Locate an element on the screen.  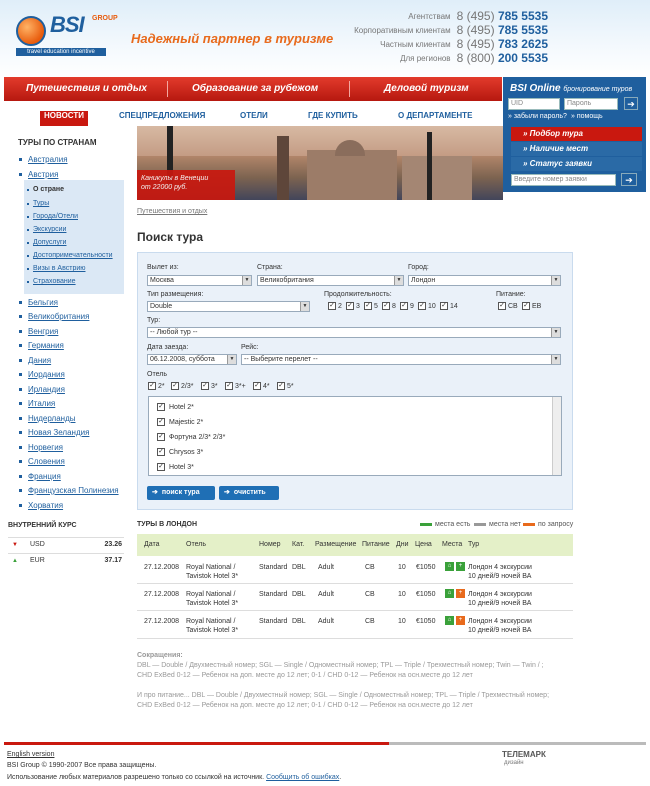
flight-label: Рейс: is located at coordinates (250, 347).